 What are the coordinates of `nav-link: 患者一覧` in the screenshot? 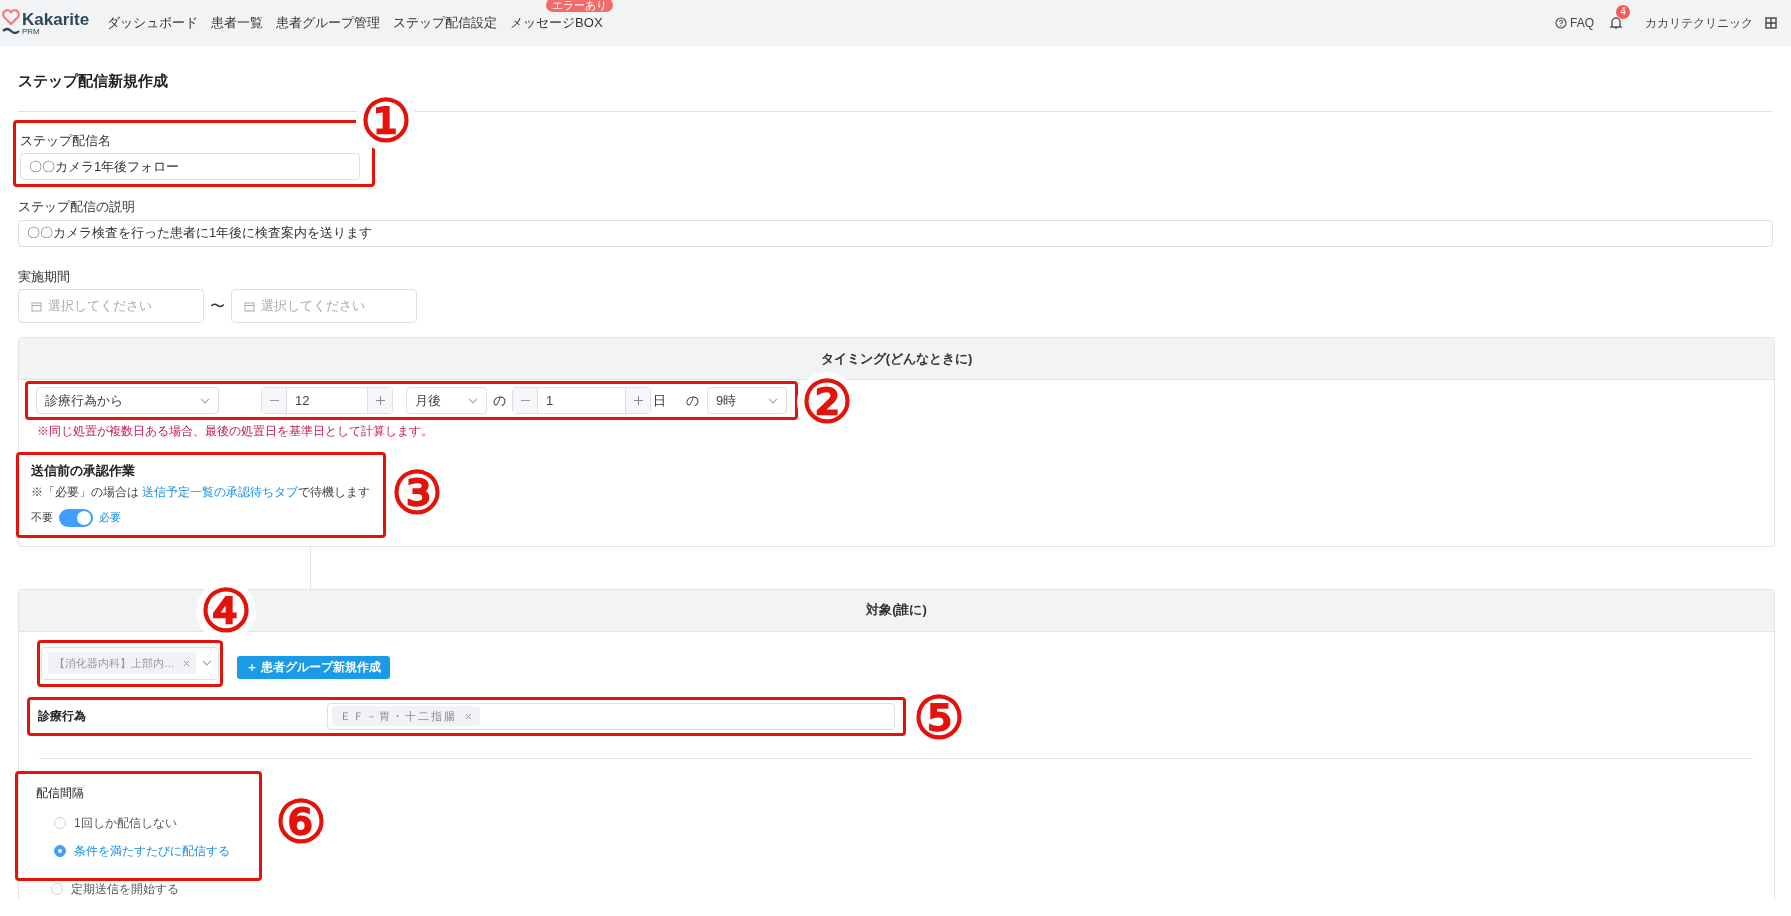 It's located at (237, 23).